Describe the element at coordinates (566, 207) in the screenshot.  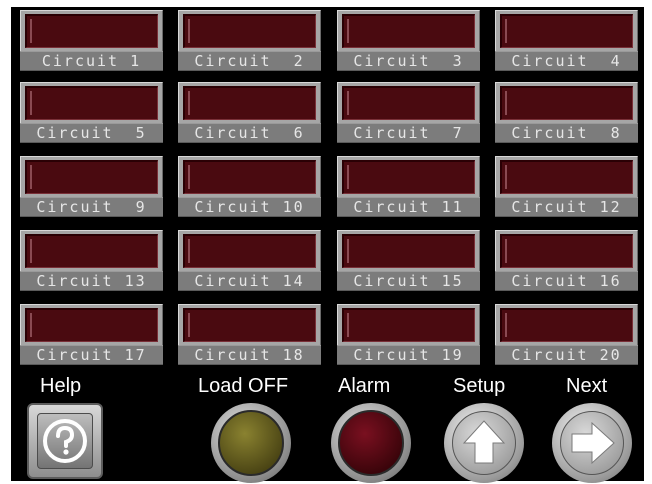
I see `circuit-label: Circuit 12` at that location.